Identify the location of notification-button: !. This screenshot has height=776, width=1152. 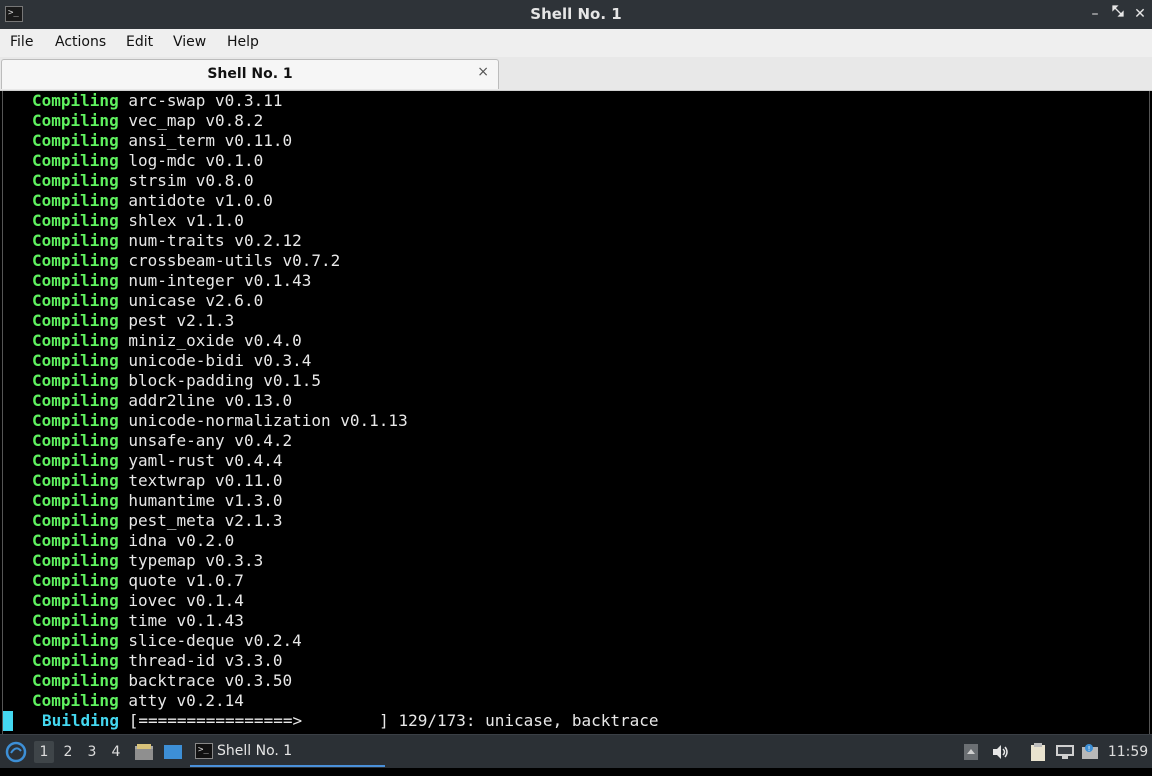
(1090, 752).